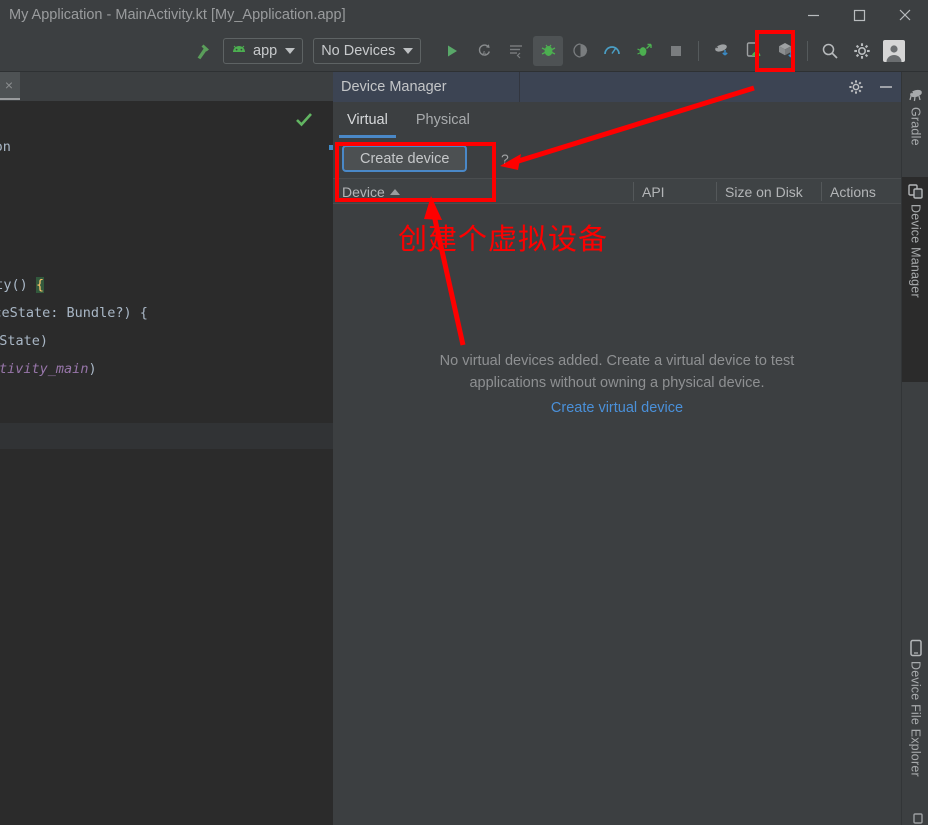 The width and height of the screenshot is (928, 825). I want to click on window-controls, so click(859, 15).